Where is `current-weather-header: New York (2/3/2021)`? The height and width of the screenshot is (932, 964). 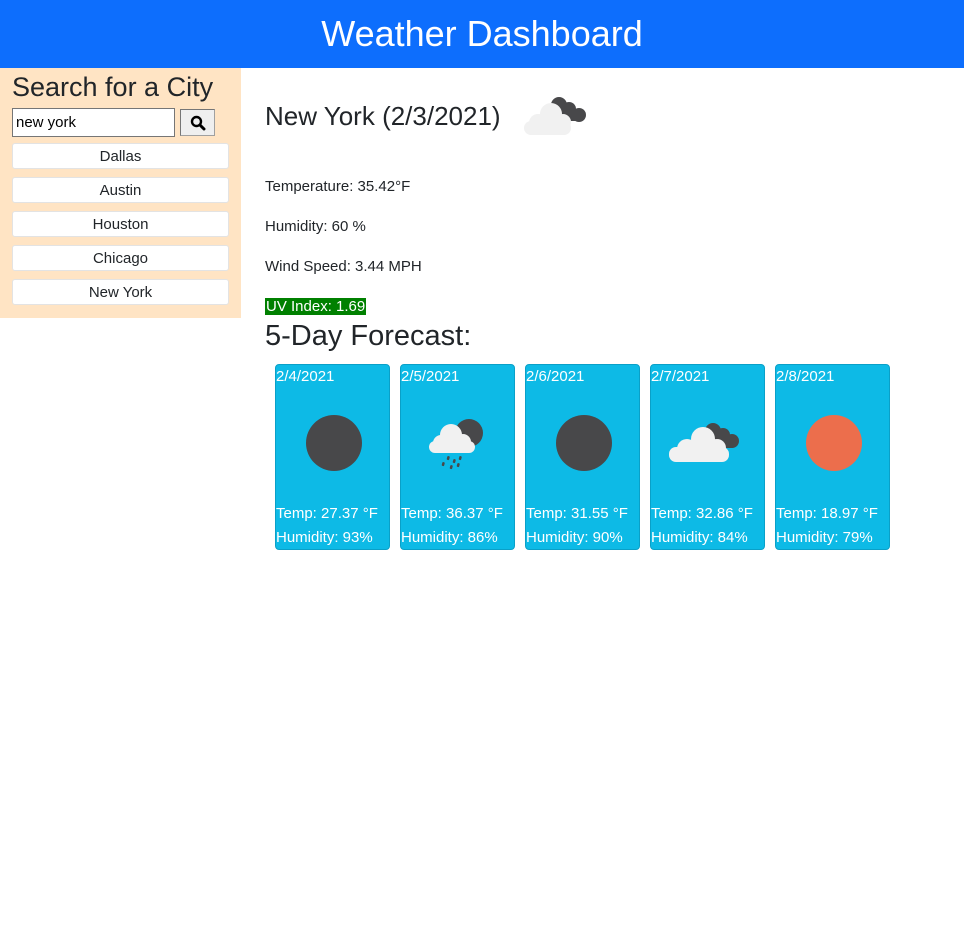 current-weather-header: New York (2/3/2021) is located at coordinates (605, 113).